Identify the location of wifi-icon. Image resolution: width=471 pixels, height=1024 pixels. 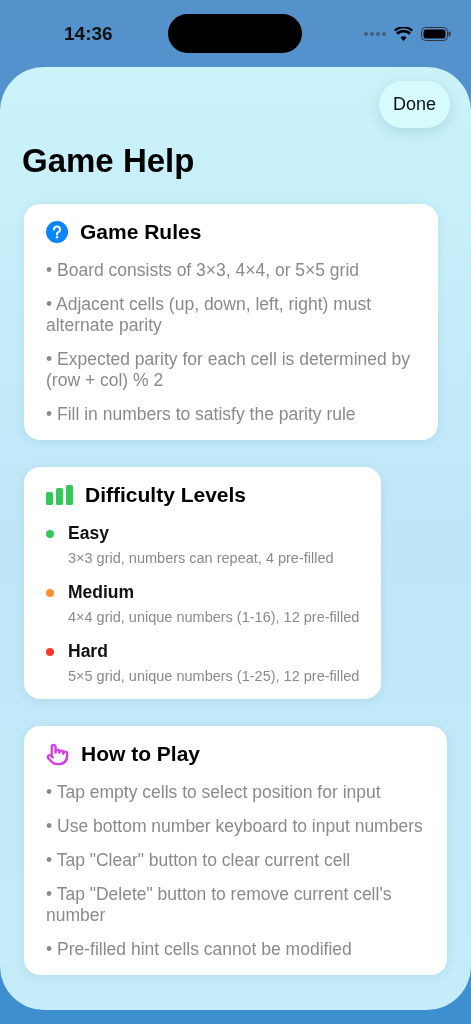
(403, 33).